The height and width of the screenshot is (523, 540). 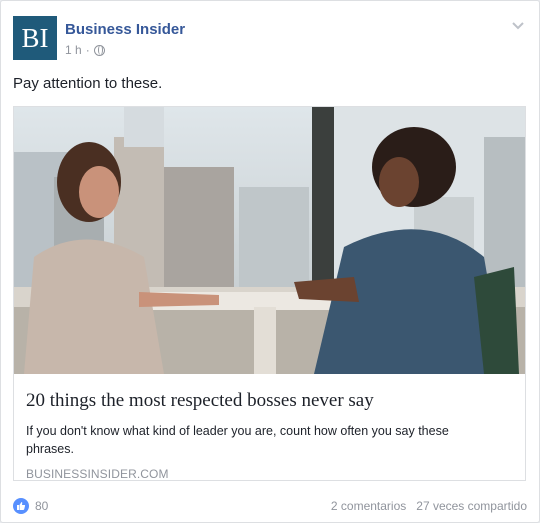 I want to click on globe-icon, so click(x=99, y=50).